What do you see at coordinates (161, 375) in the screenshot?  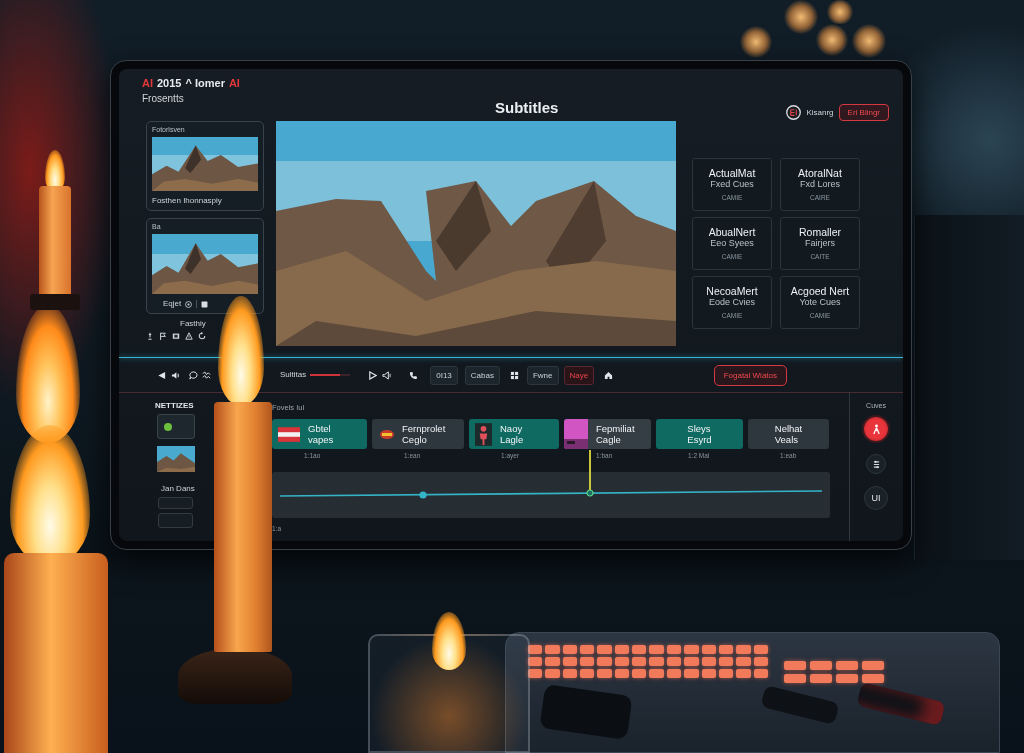 I see `previous-icon` at bounding box center [161, 375].